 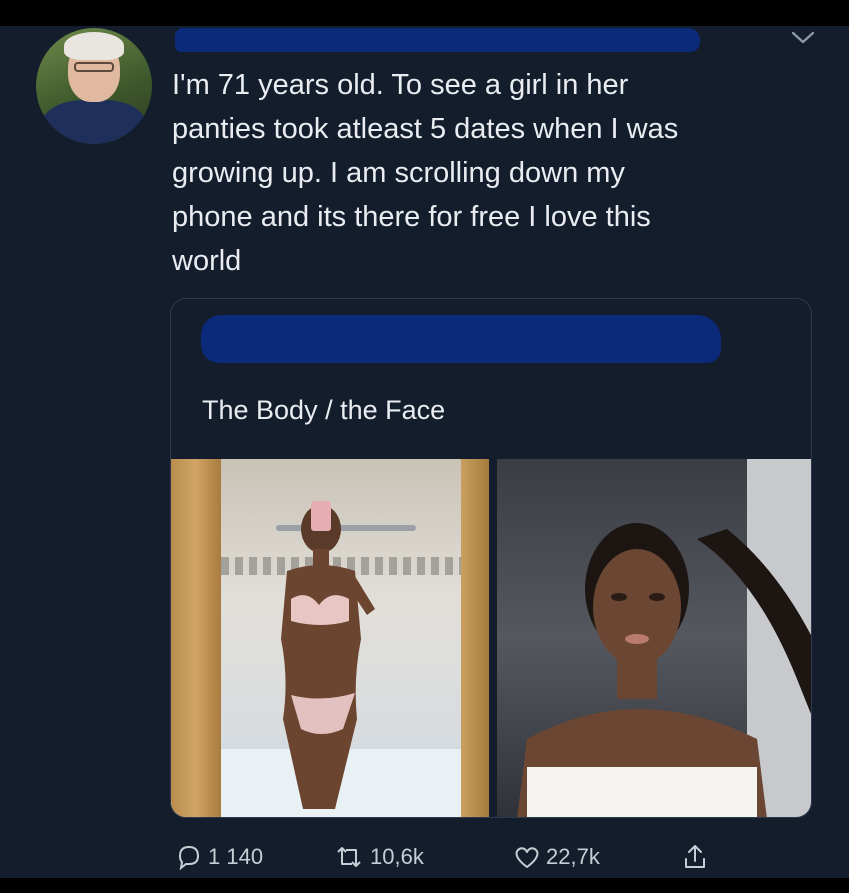 What do you see at coordinates (424, 885) in the screenshot?
I see `bottom-black-bar` at bounding box center [424, 885].